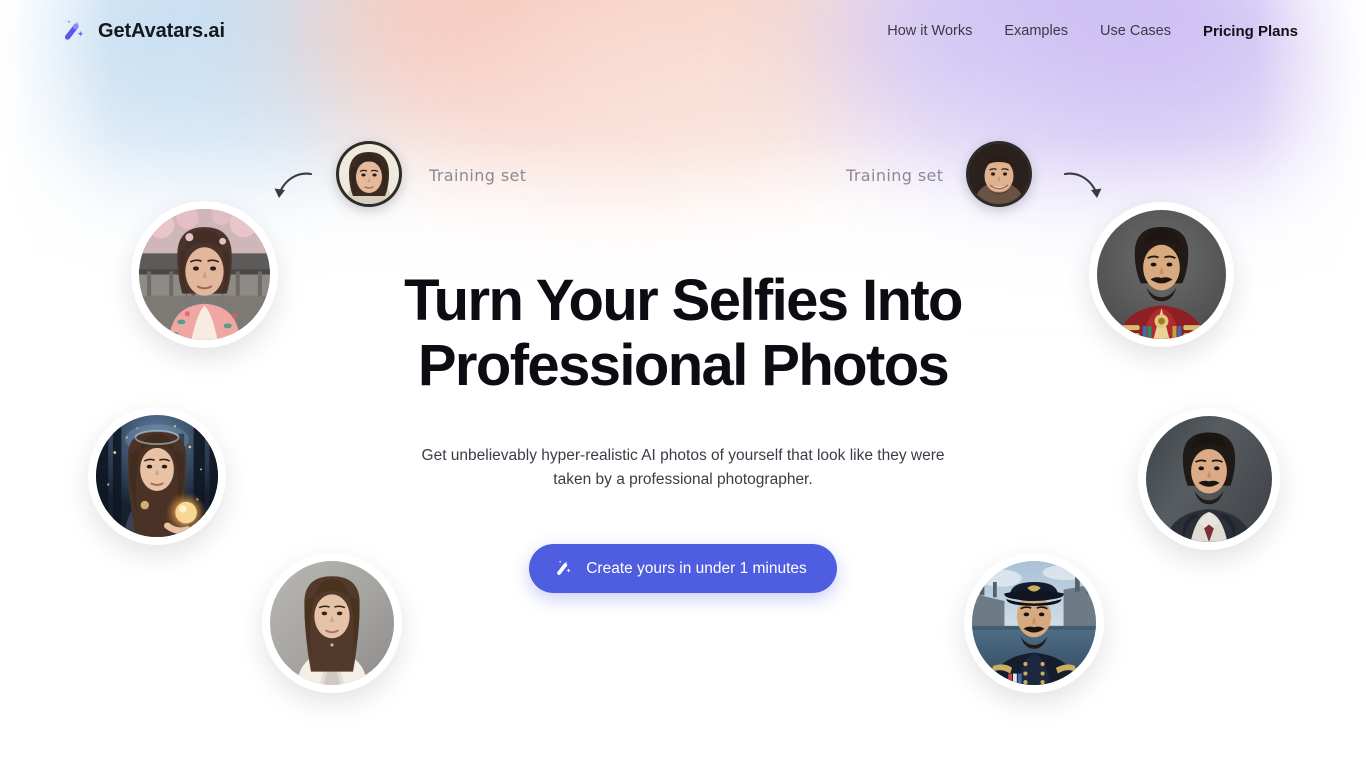 The width and height of the screenshot is (1366, 768). I want to click on avatar-fantasy-woman, so click(157, 476).